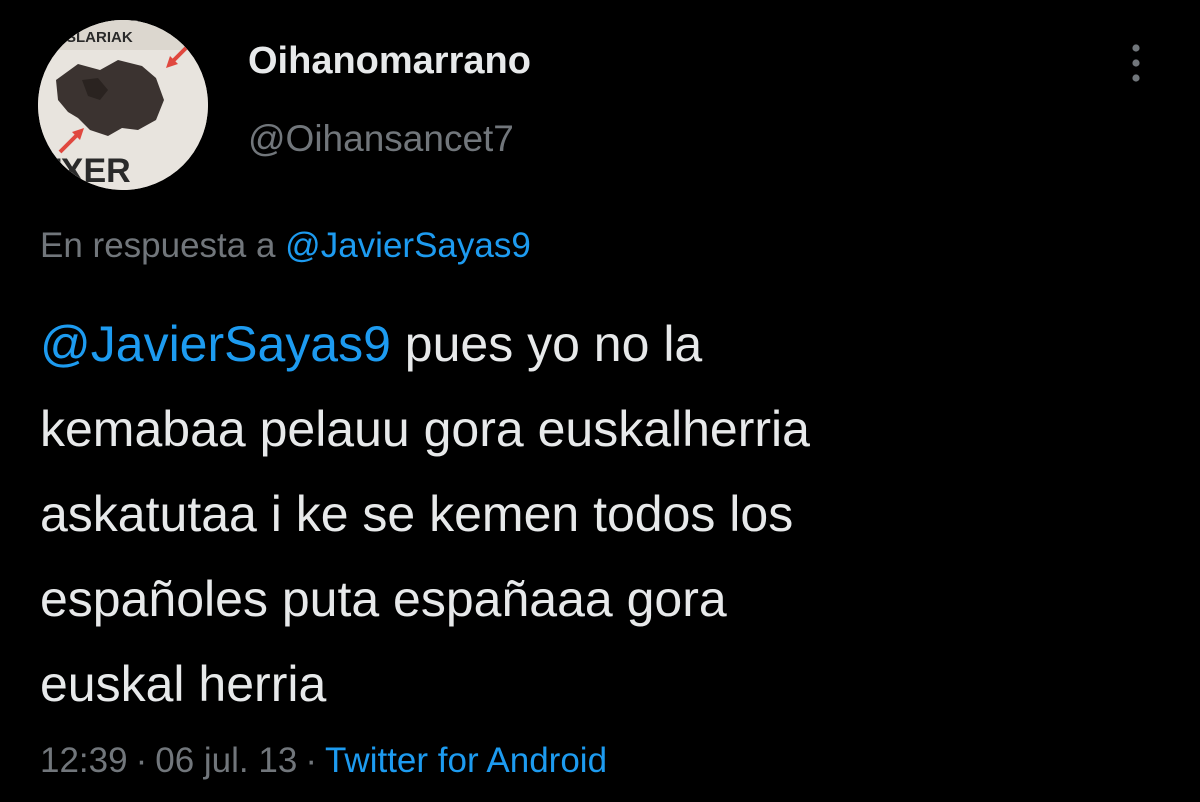 This screenshot has width=1200, height=802. I want to click on tweet-text-line-3: askatutaa i ke se kemen todos los, so click(417, 514).